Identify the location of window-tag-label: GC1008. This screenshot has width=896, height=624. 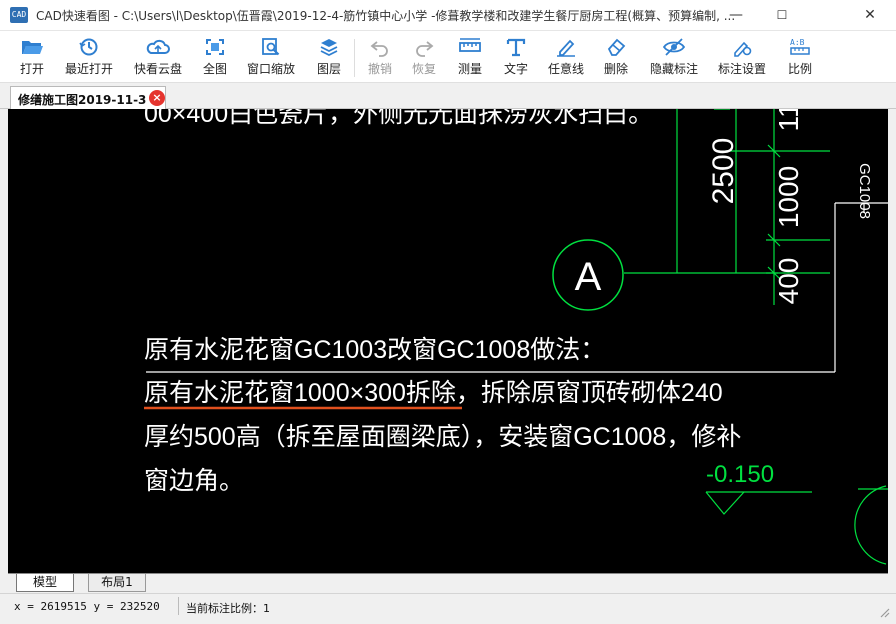
(864, 191).